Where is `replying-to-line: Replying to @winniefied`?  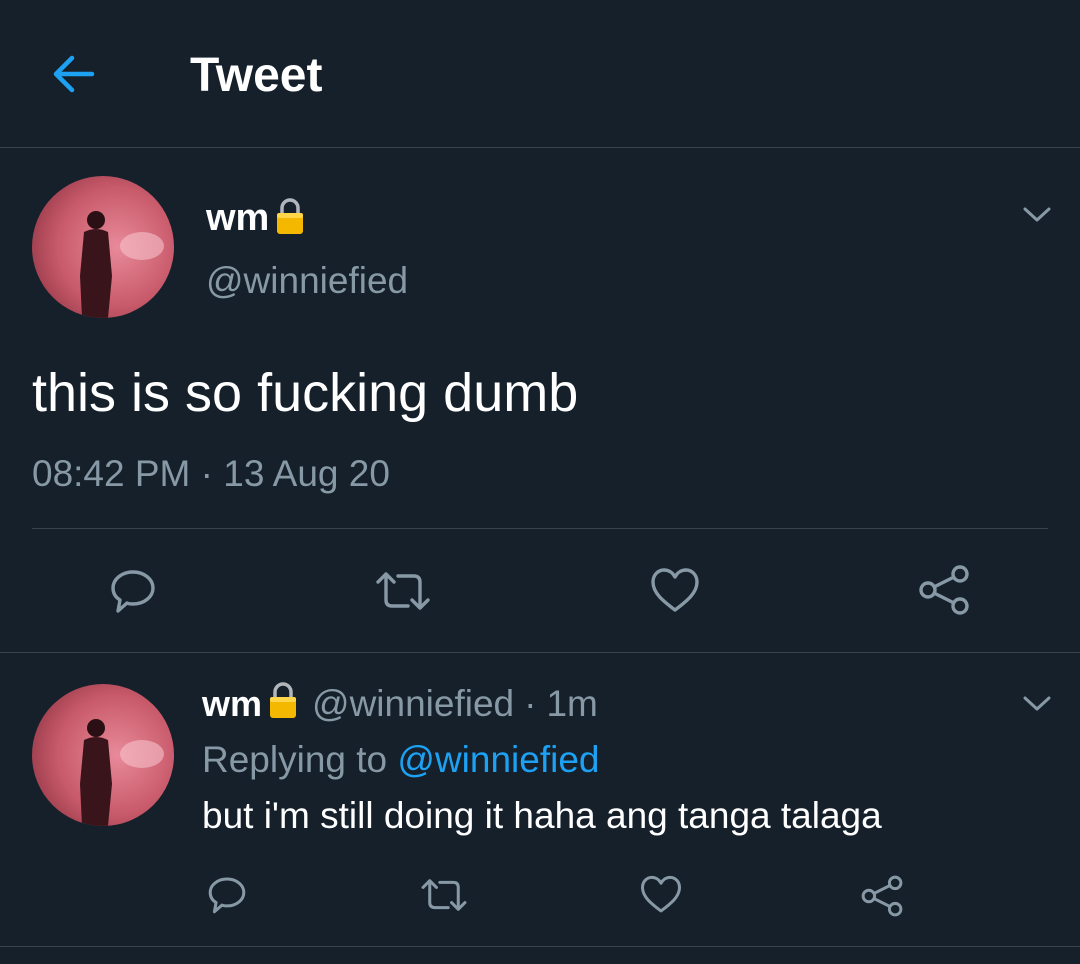
replying-to-line: Replying to @winniefied is located at coordinates (401, 760).